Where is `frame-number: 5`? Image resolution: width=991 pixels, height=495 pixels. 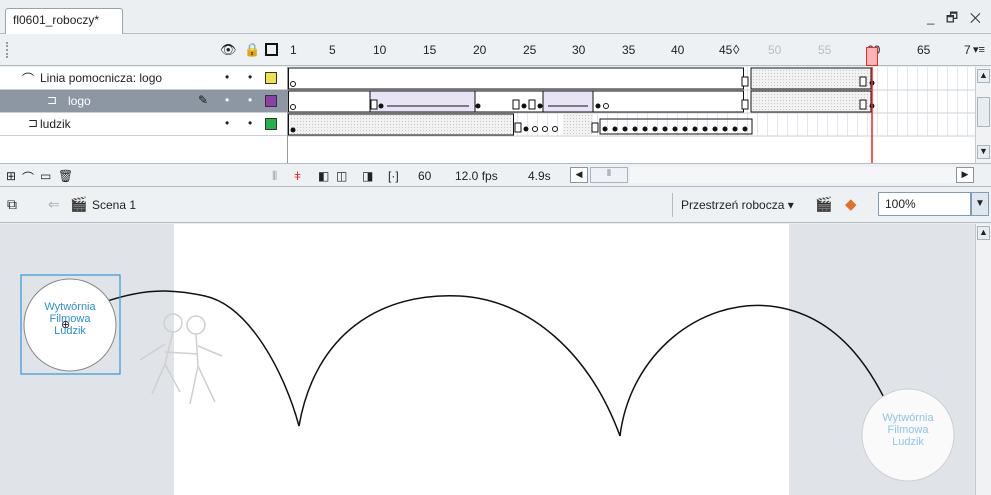
frame-number: 5 is located at coordinates (332, 50).